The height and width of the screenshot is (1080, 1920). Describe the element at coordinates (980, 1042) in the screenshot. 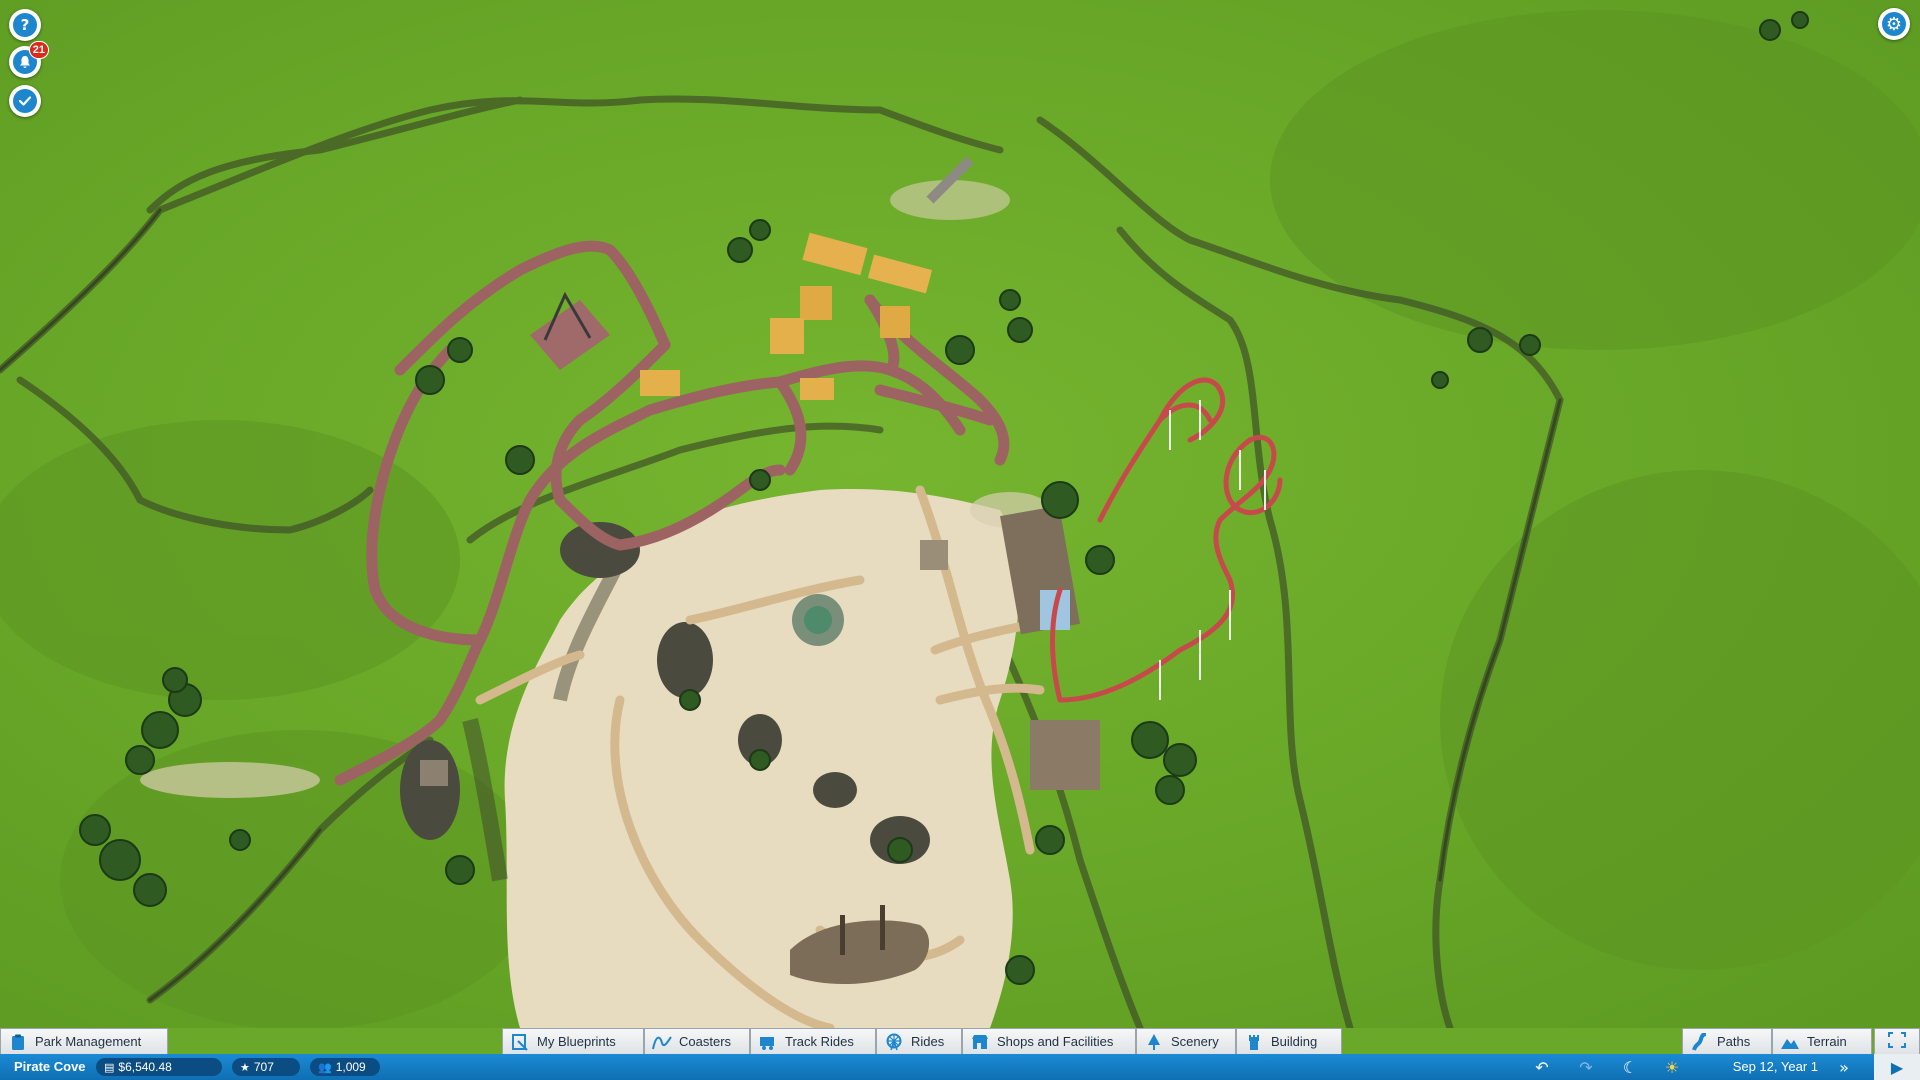

I see `shop-icon` at that location.